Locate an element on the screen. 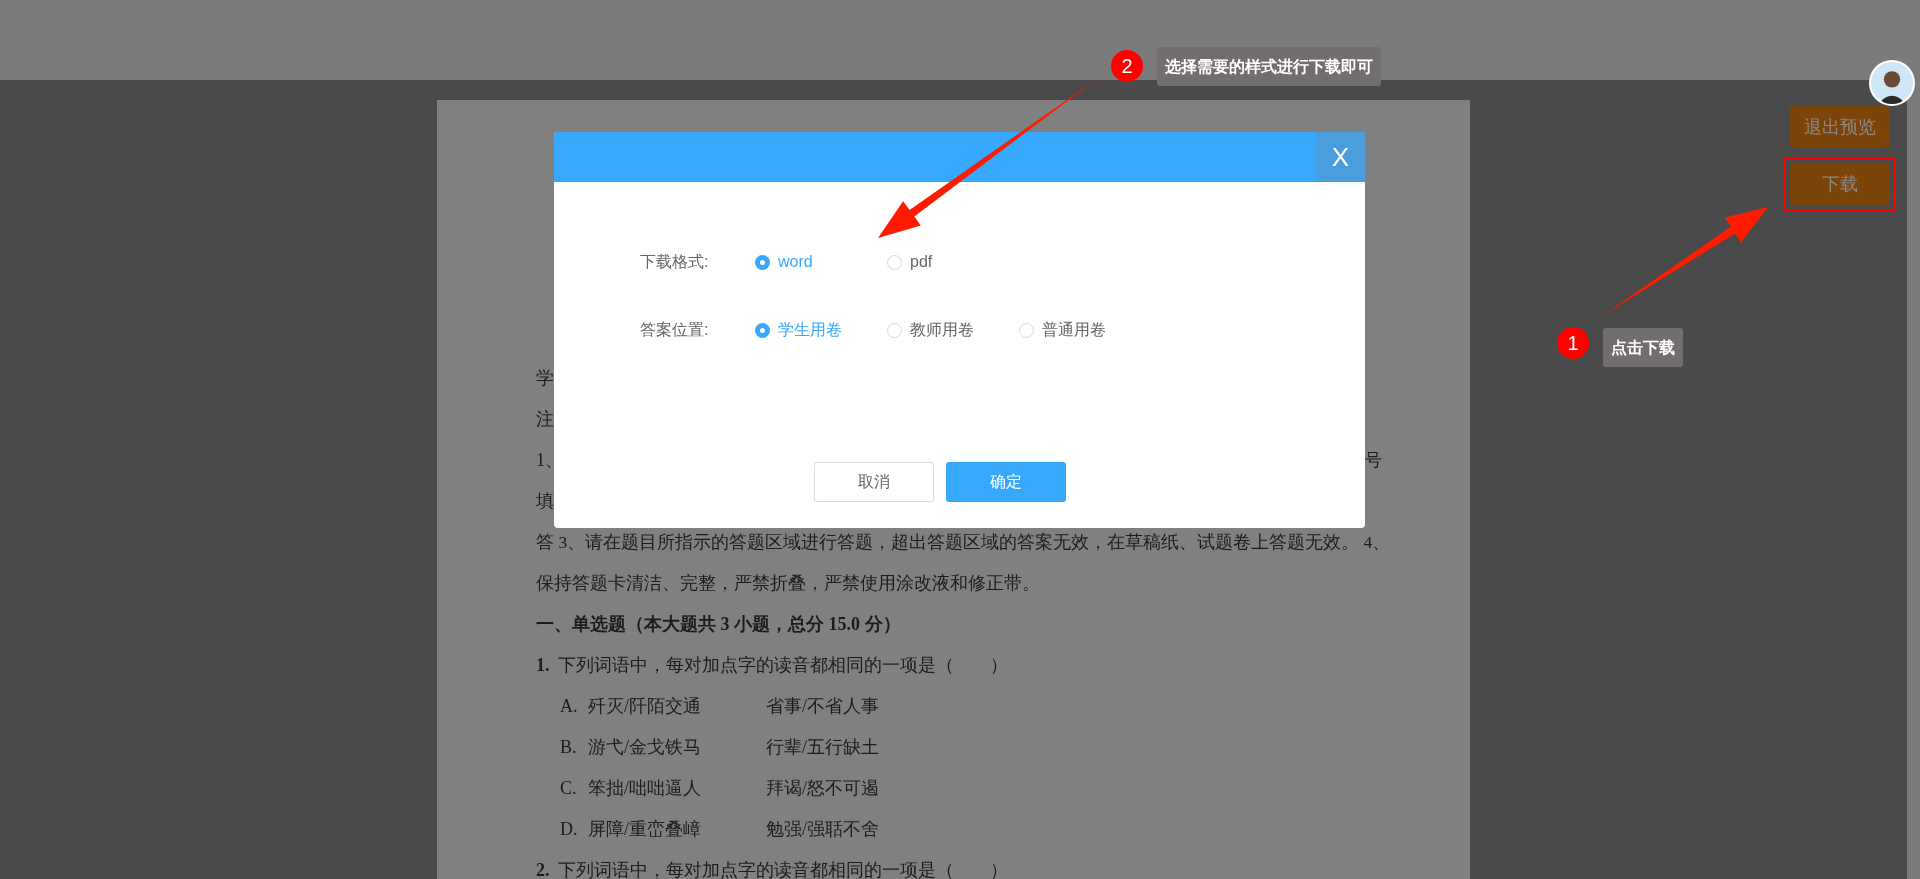 The width and height of the screenshot is (1920, 879). field-label: 答案位置: is located at coordinates (675, 330).